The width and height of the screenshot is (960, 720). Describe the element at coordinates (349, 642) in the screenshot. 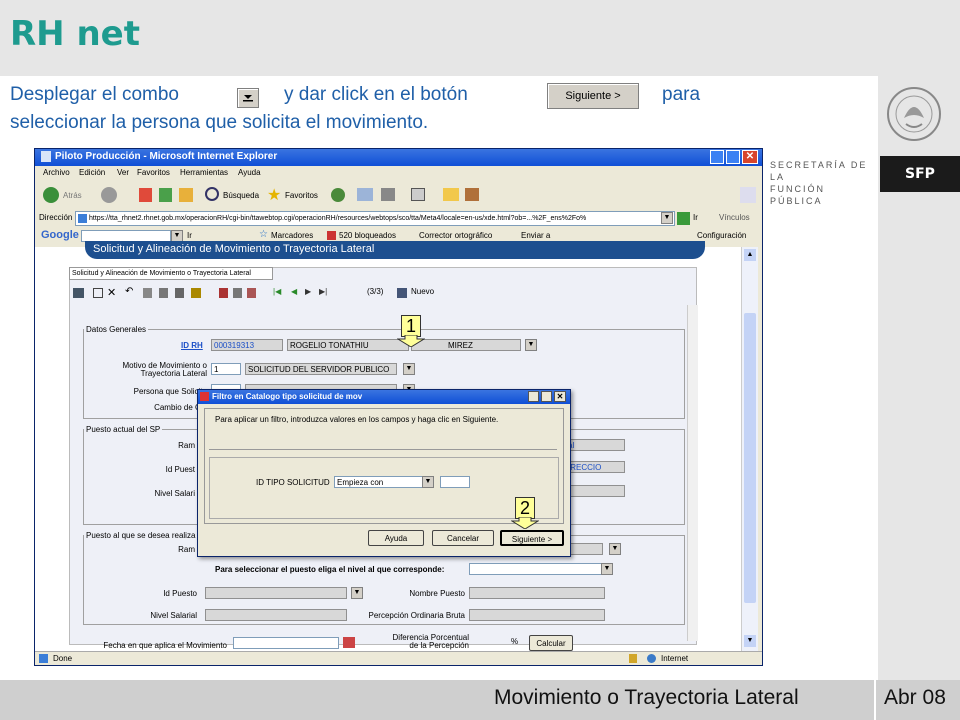

I see `calendar-icon` at that location.